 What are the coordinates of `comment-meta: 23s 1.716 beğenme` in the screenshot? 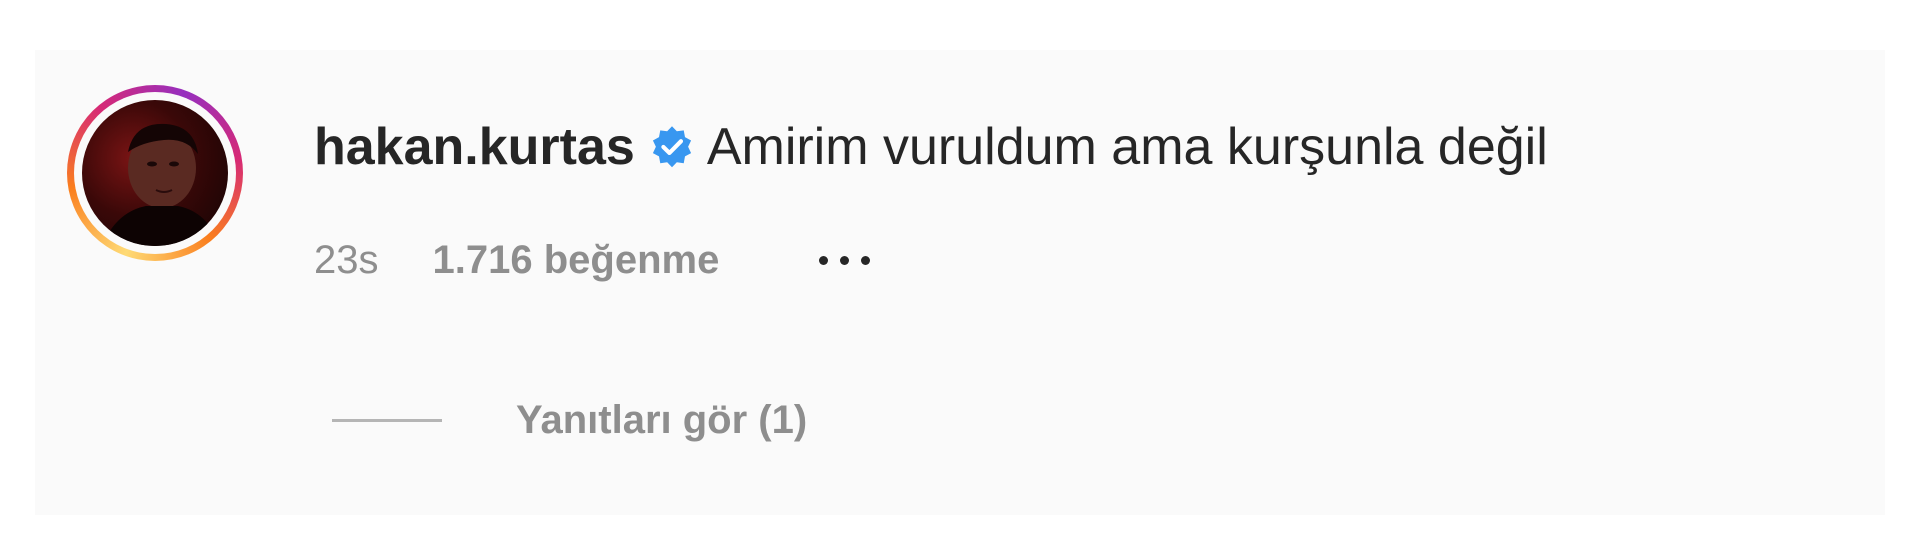 It's located at (592, 260).